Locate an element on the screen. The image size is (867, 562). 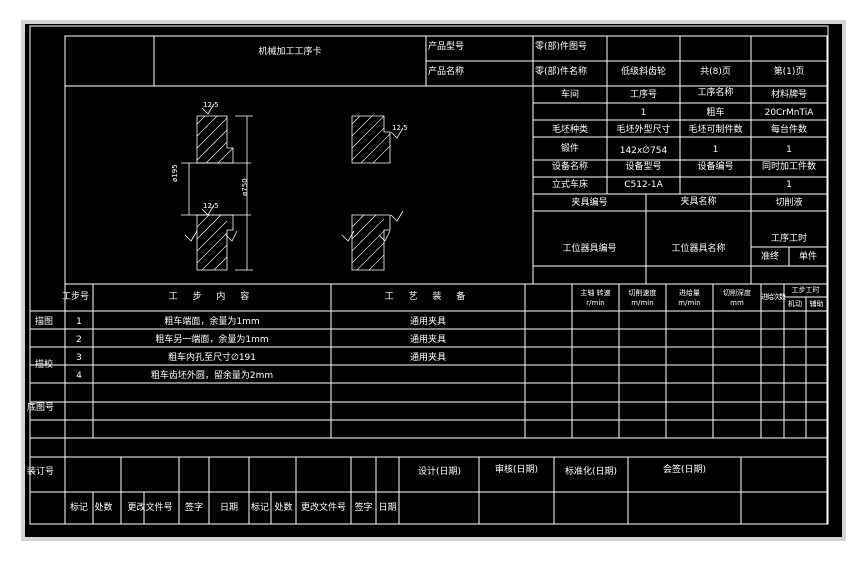
footer-date-2: 日期 is located at coordinates (387, 508).